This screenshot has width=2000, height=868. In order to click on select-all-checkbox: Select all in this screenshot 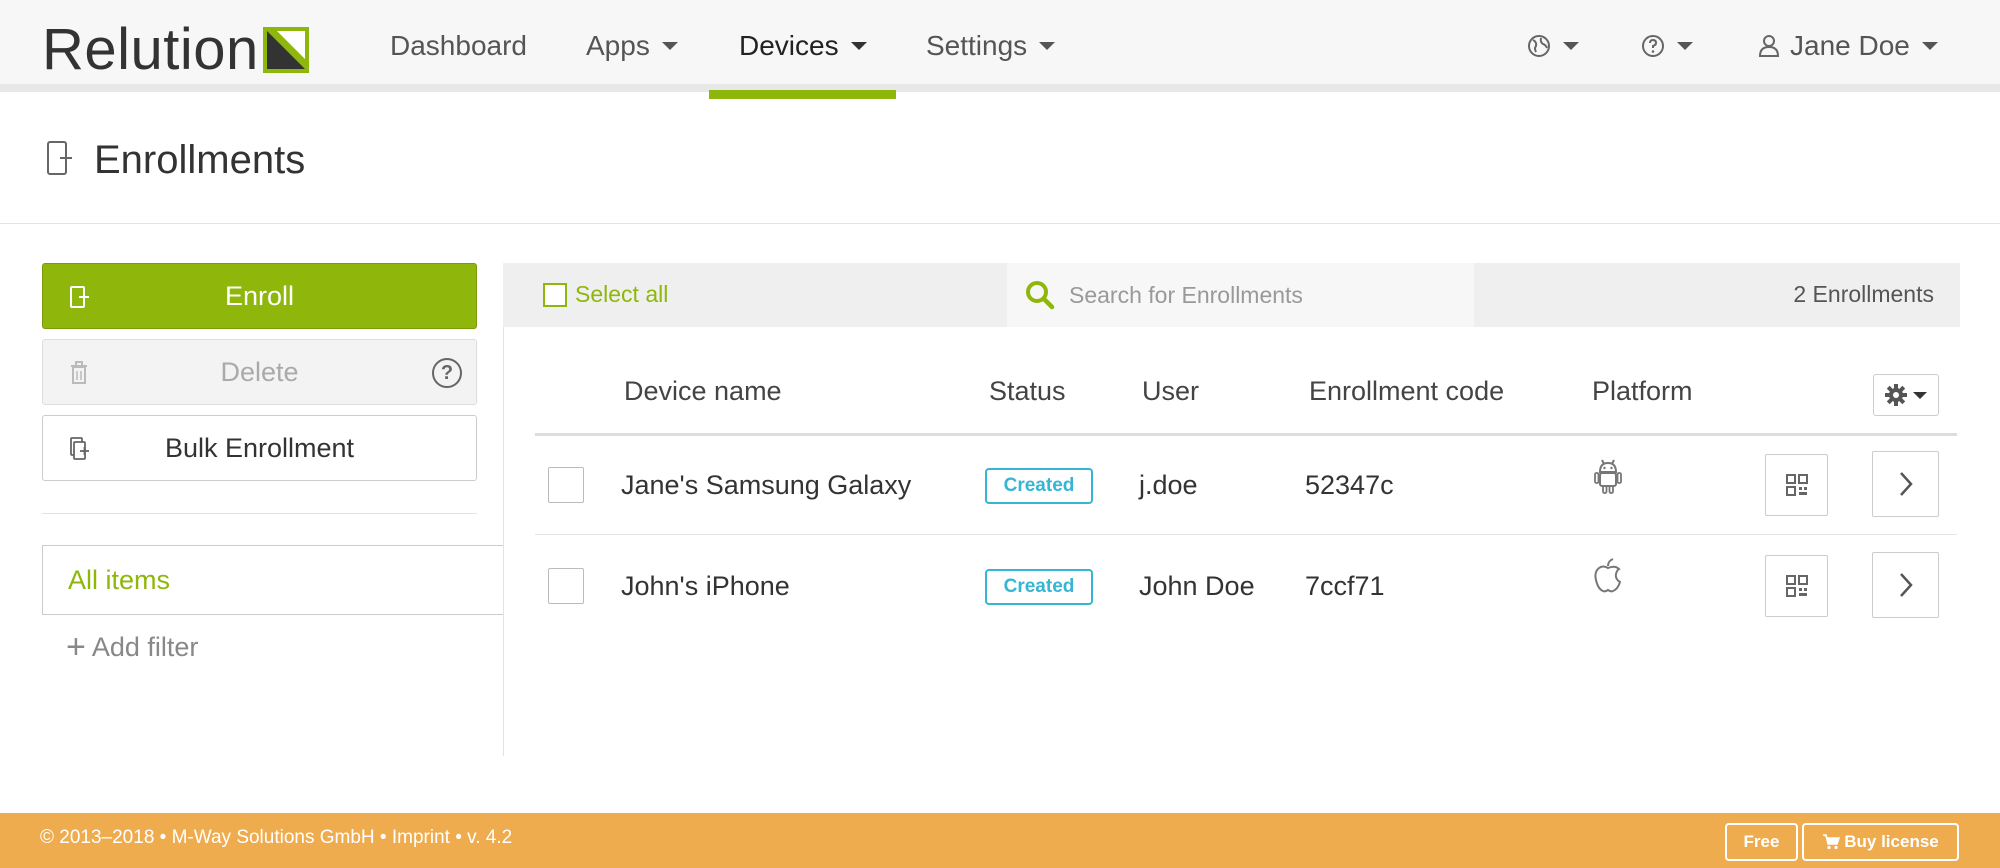, I will do `click(605, 294)`.